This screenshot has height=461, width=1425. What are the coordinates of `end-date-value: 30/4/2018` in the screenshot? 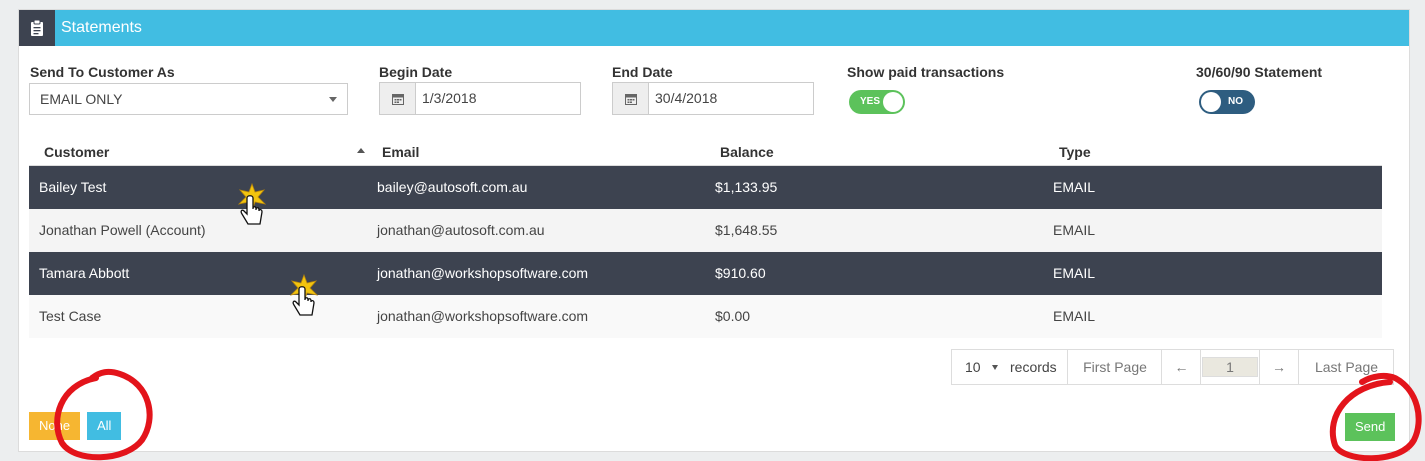 It's located at (686, 98).